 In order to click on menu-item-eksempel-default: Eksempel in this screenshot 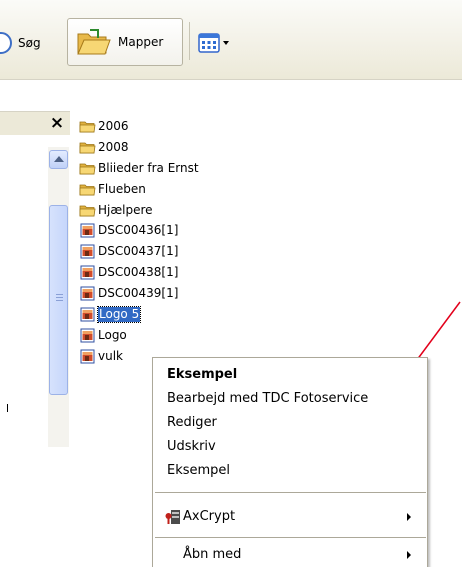, I will do `click(202, 375)`.